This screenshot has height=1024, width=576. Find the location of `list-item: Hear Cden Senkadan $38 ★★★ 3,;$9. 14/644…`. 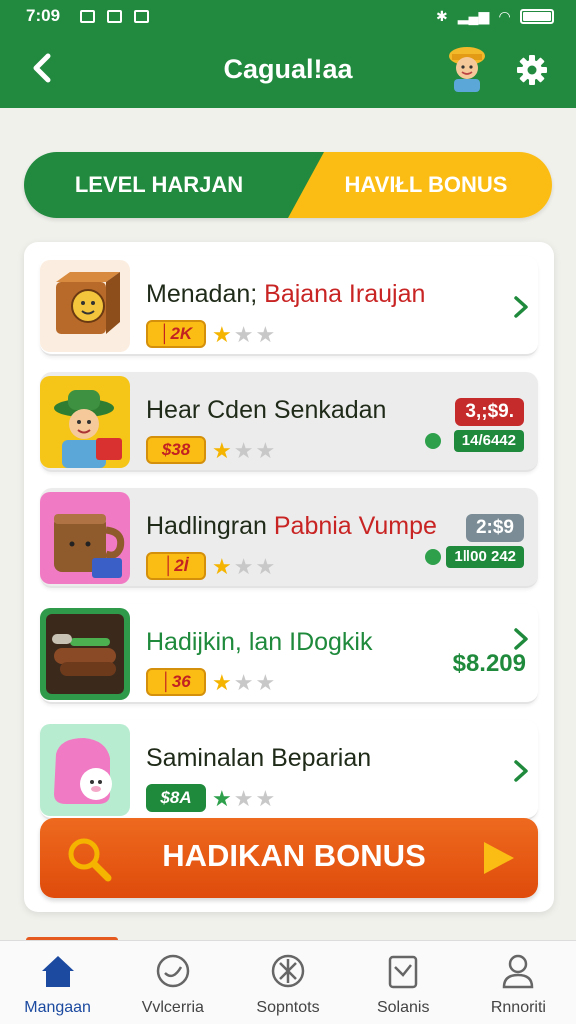

list-item: Hear Cden Senkadan $38 ★★★ 3,;$9. 14/644… is located at coordinates (289, 422).